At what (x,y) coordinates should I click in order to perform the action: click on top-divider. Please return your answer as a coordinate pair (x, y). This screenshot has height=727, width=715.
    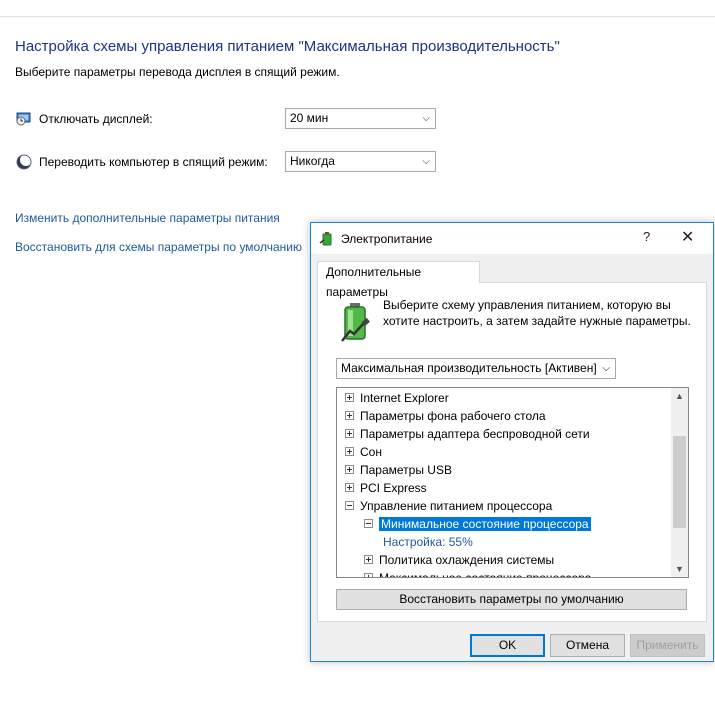
    Looking at the image, I should click on (357, 16).